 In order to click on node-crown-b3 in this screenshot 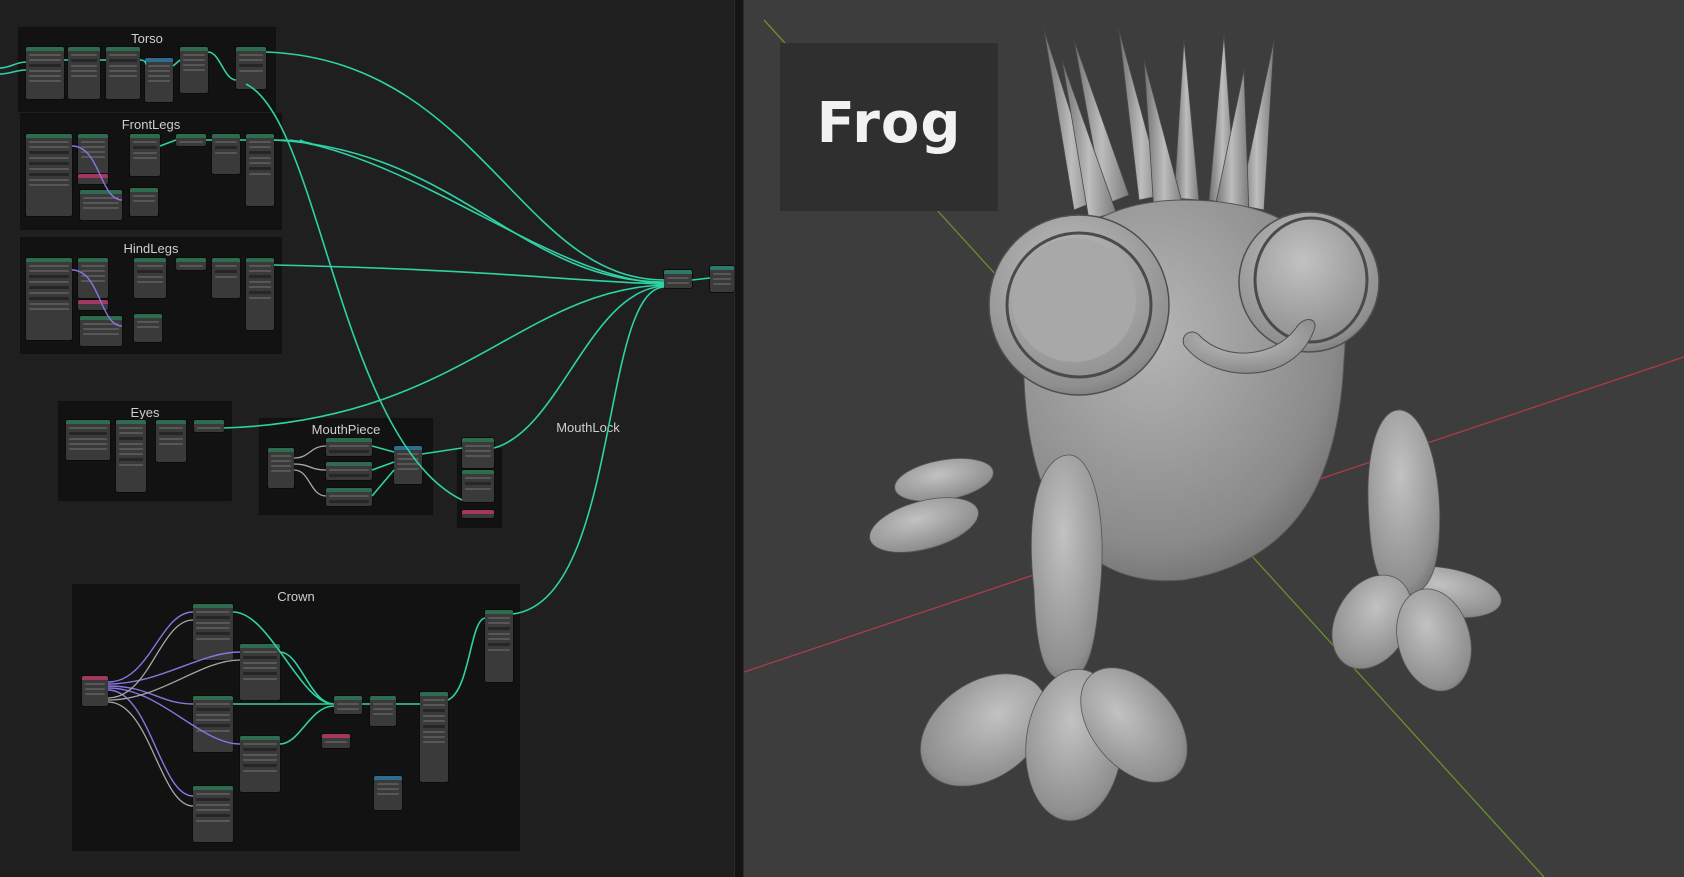, I will do `click(388, 793)`.